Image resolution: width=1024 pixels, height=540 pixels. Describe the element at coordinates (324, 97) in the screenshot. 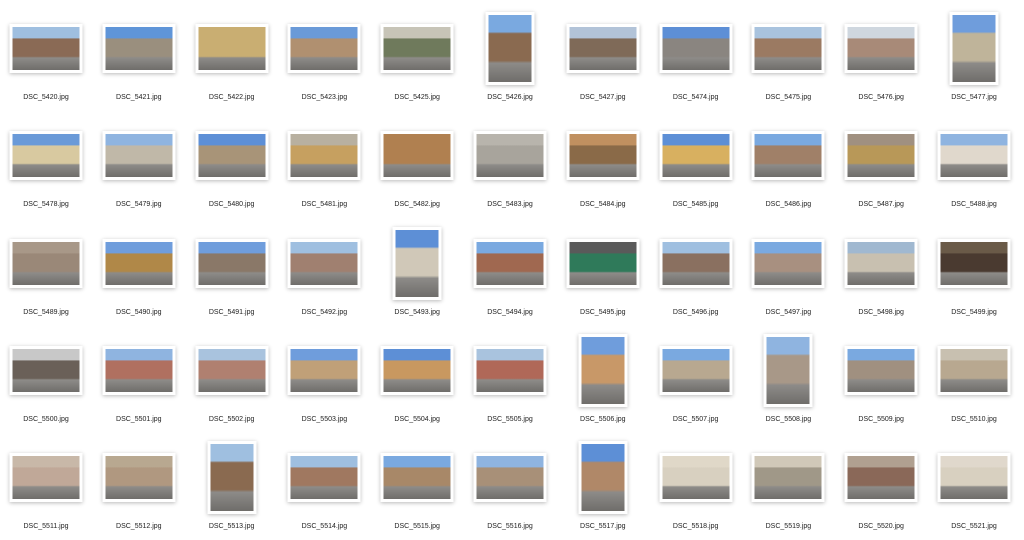

I see `file-name-label: DSC_5423.jpg` at that location.